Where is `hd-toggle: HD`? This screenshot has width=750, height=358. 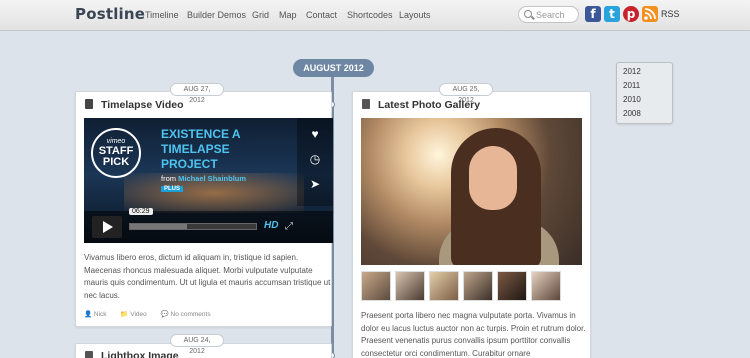
hd-toggle: HD is located at coordinates (271, 225).